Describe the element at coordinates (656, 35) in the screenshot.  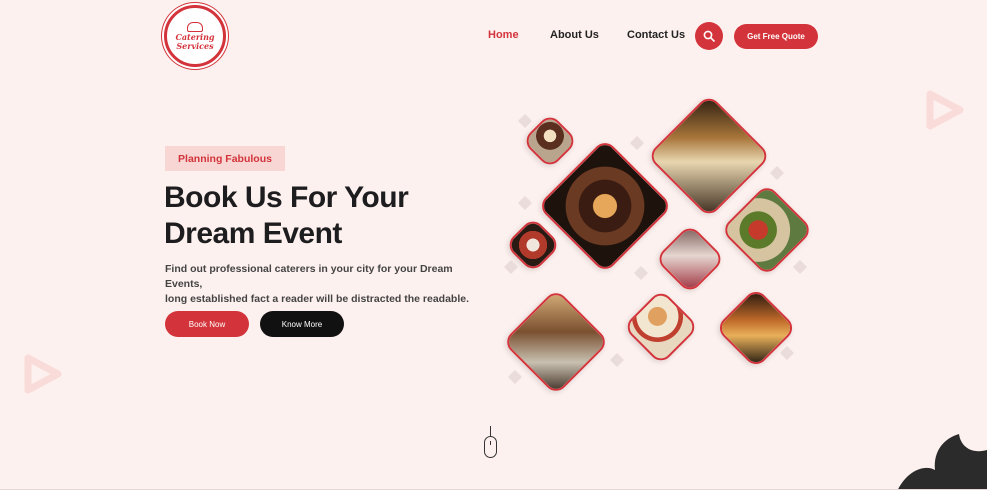
I see `nav-contact-link: Contact Us` at that location.